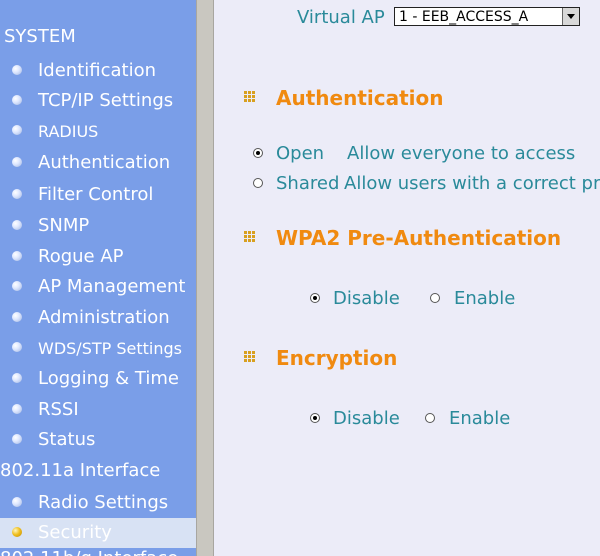 The image size is (600, 556). I want to click on sidebar-item-authentication: Authentication, so click(98, 163).